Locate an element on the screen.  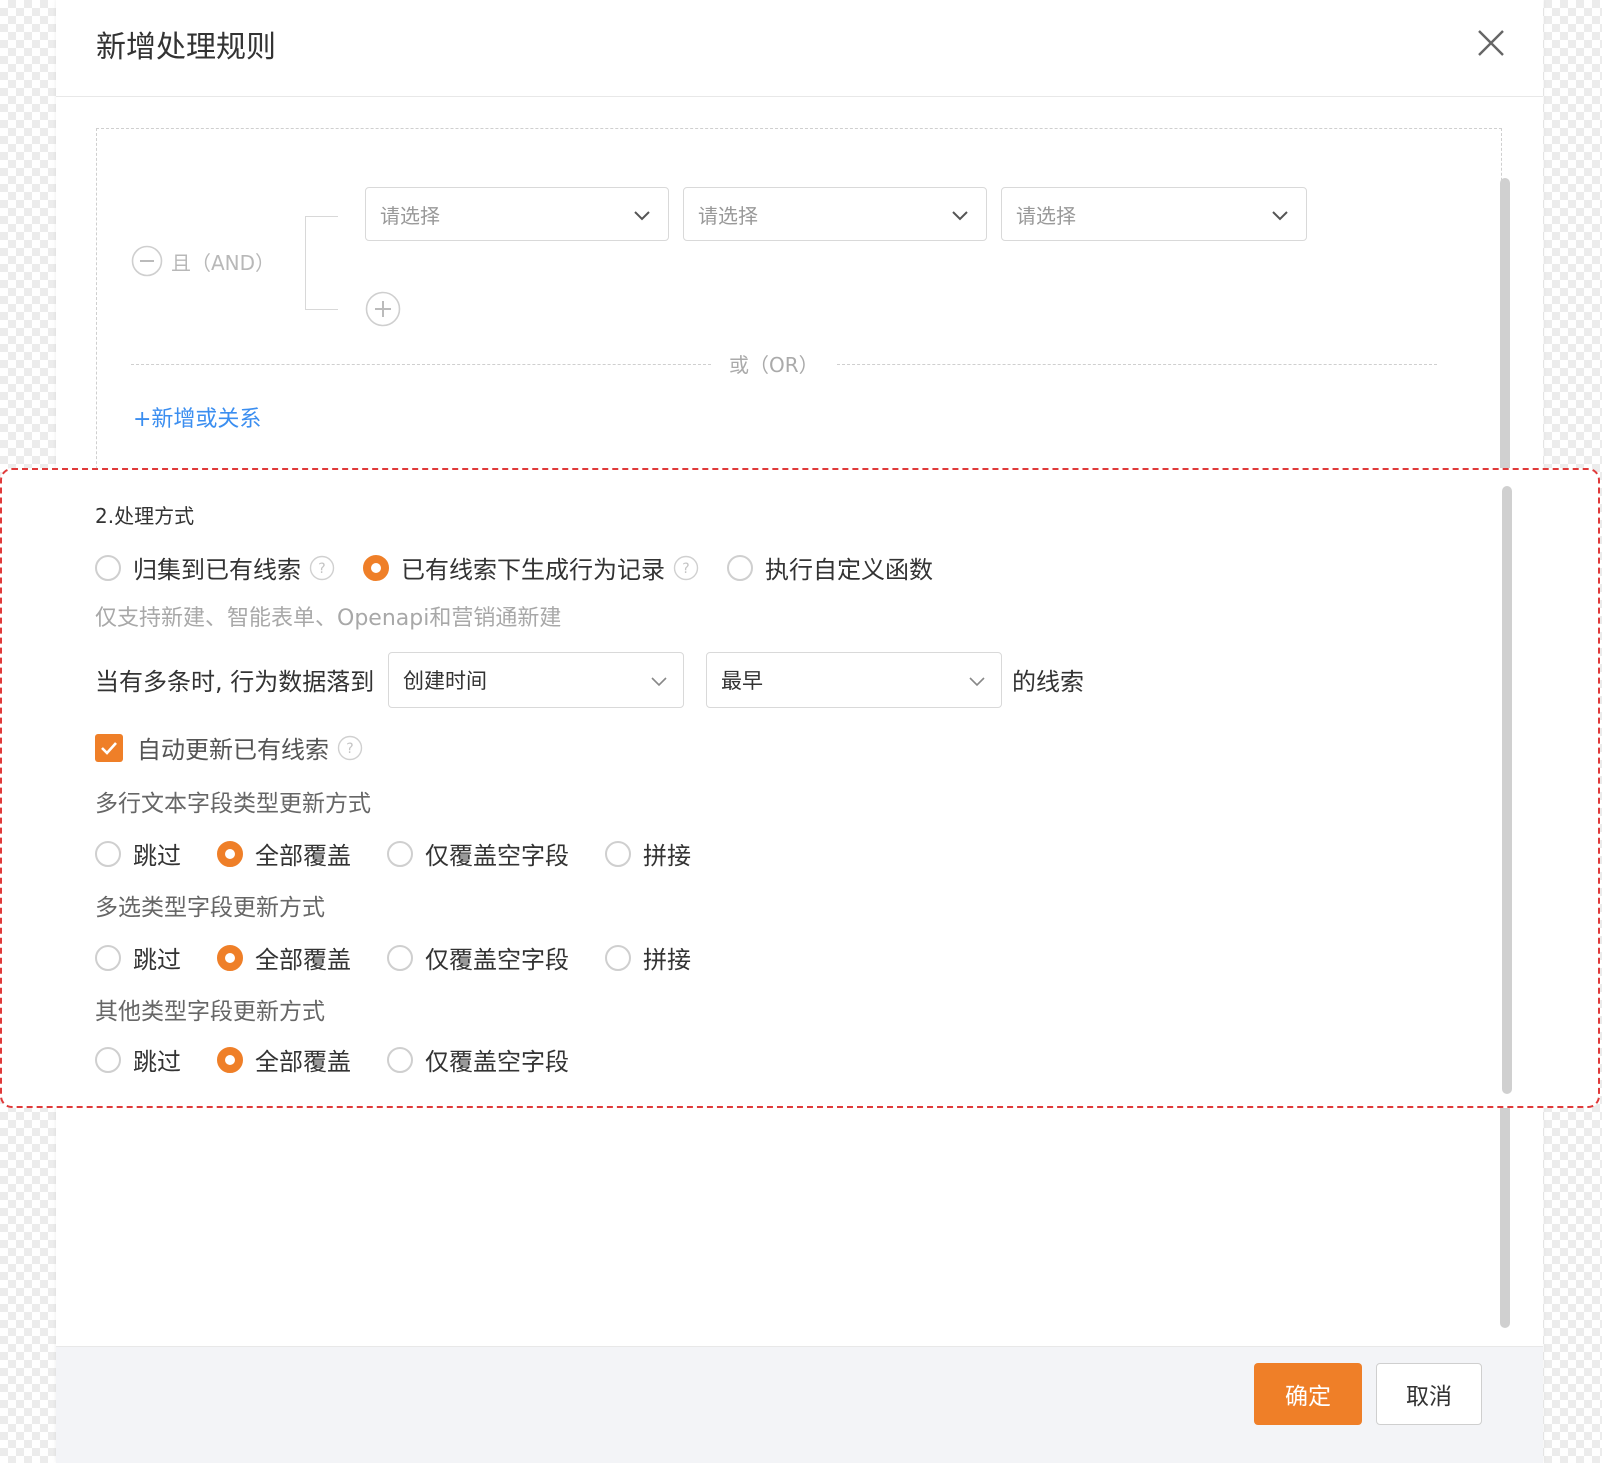
operator-select-placeholder: 请选择 is located at coordinates (728, 215).